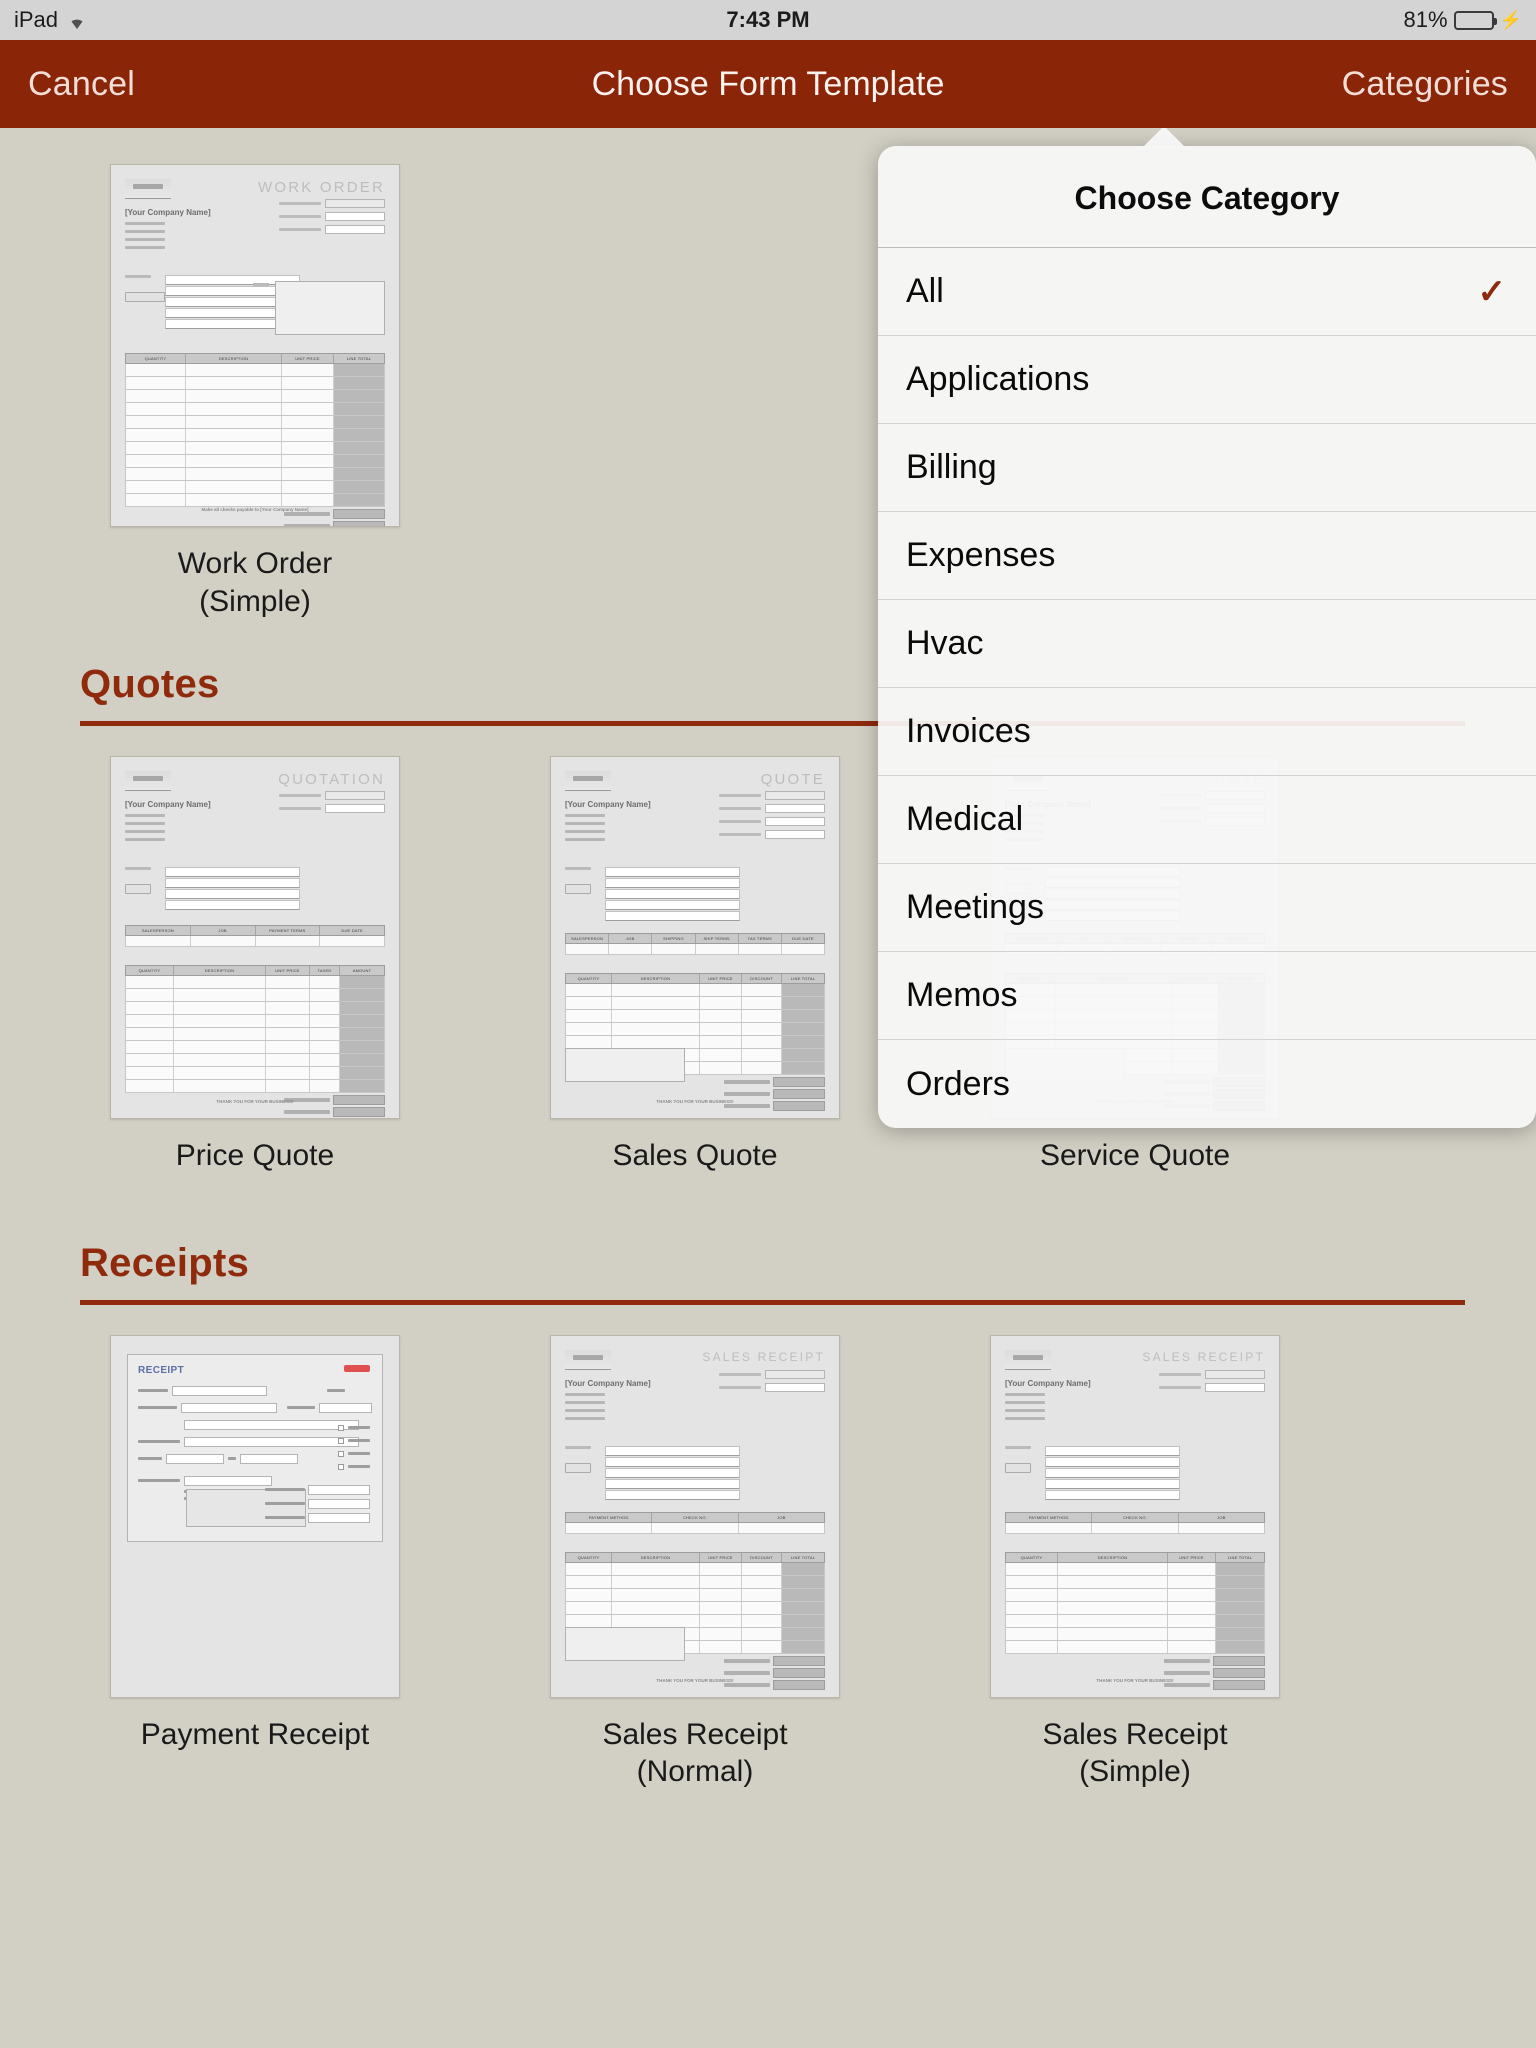 This screenshot has height=2048, width=1536. Describe the element at coordinates (1134, 1753) in the screenshot. I see `template-label: Sales Receipt (Simple)` at that location.